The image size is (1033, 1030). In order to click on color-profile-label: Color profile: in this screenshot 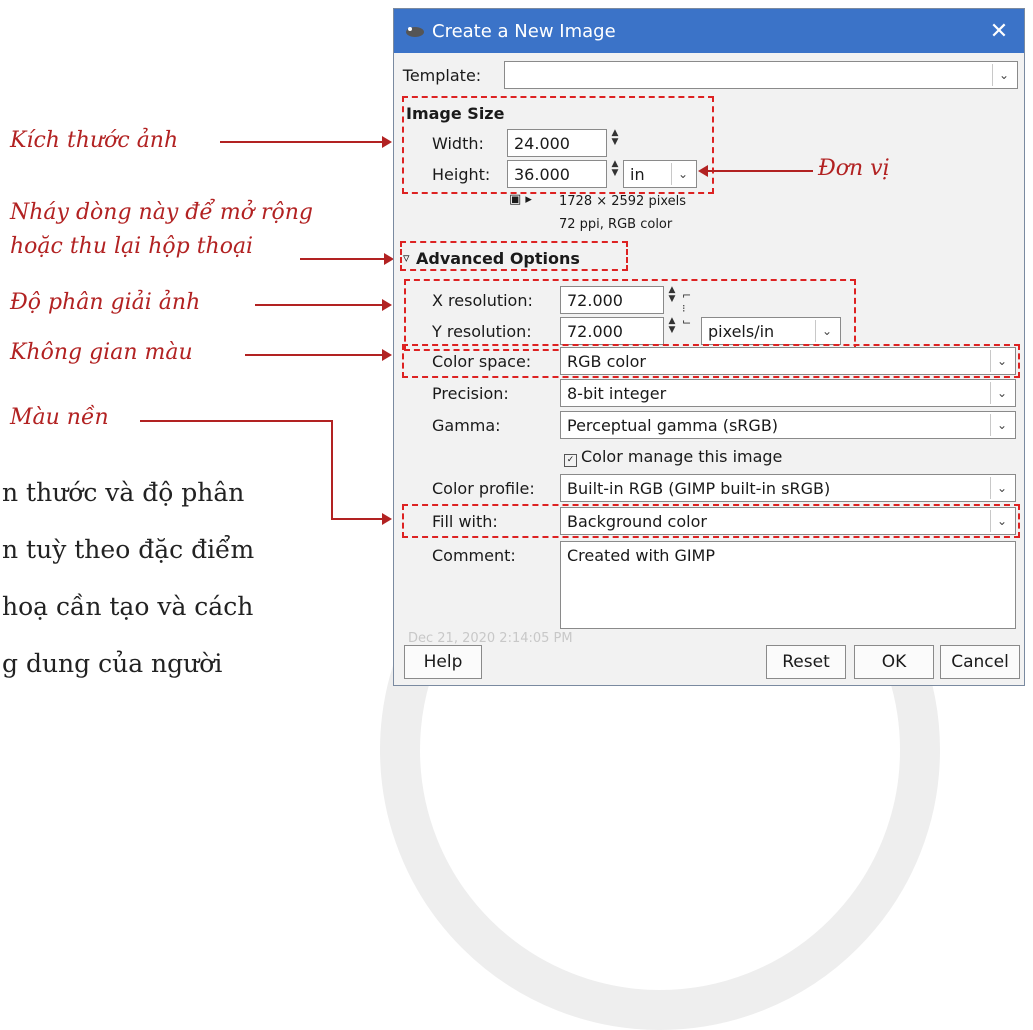, I will do `click(483, 488)`.